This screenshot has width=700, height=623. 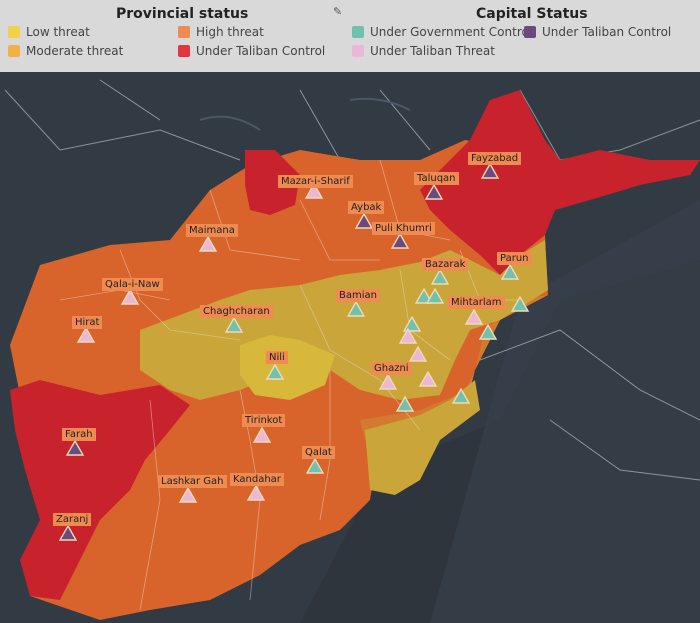 I want to click on swatch-gov-control, so click(x=358, y=32).